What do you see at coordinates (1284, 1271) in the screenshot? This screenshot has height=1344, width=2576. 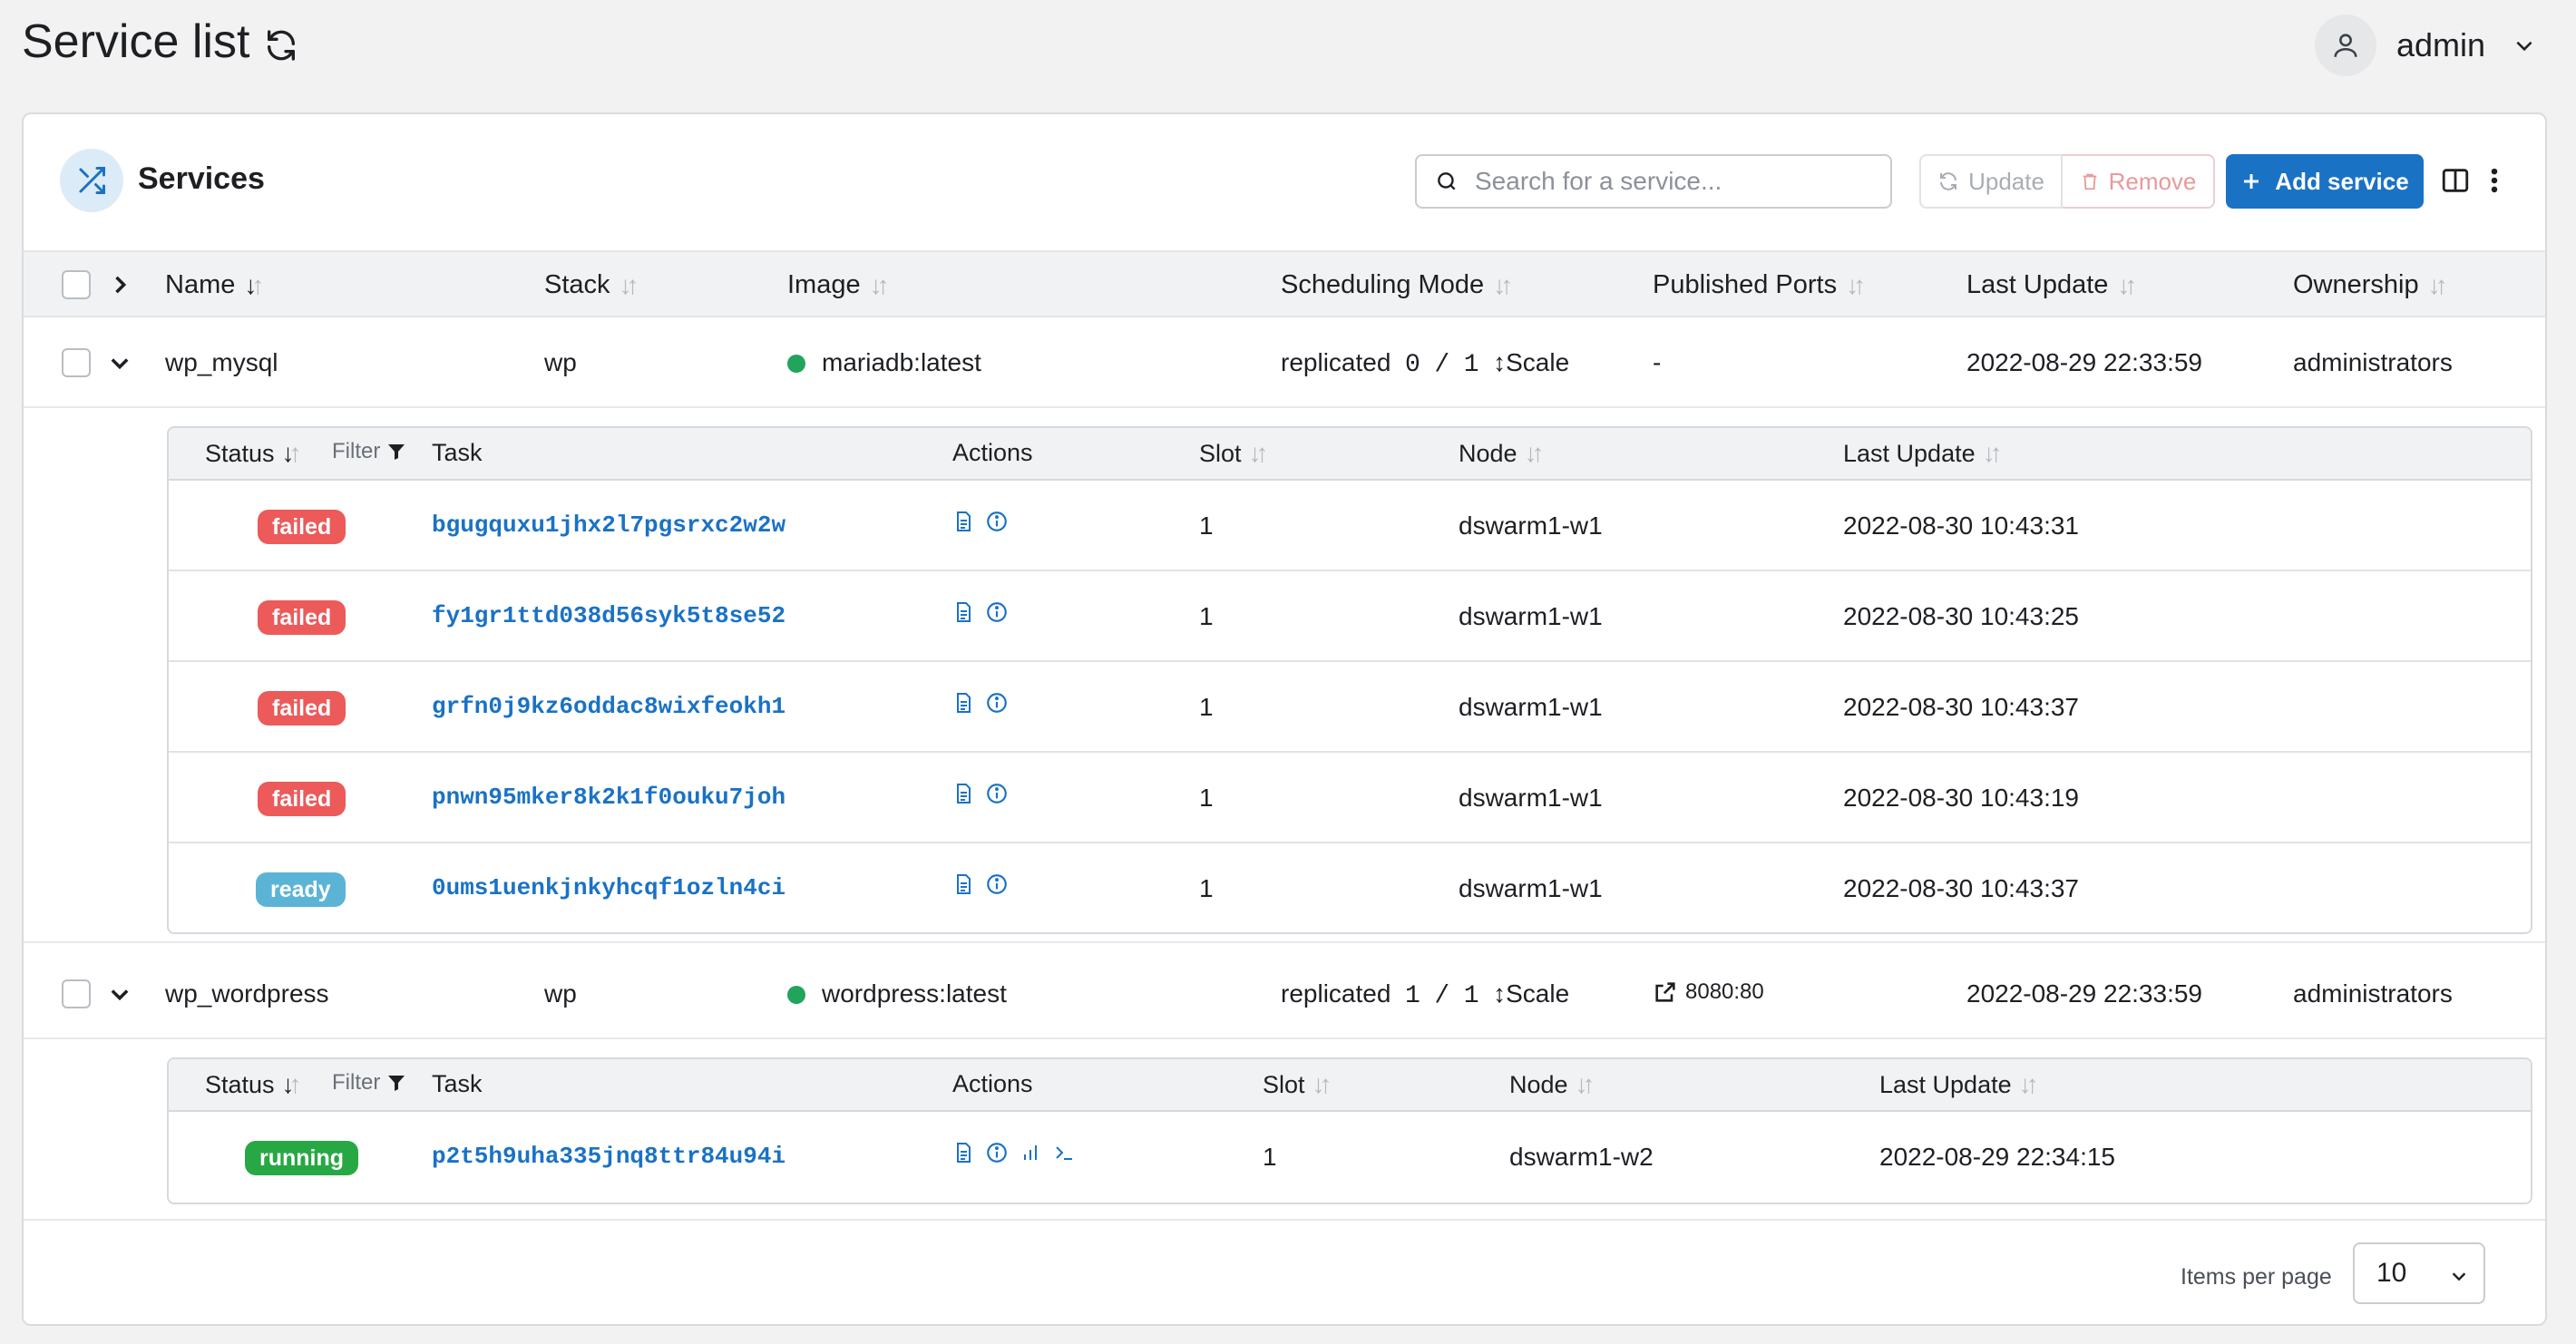 I see `table-footer: Items per page 10` at bounding box center [1284, 1271].